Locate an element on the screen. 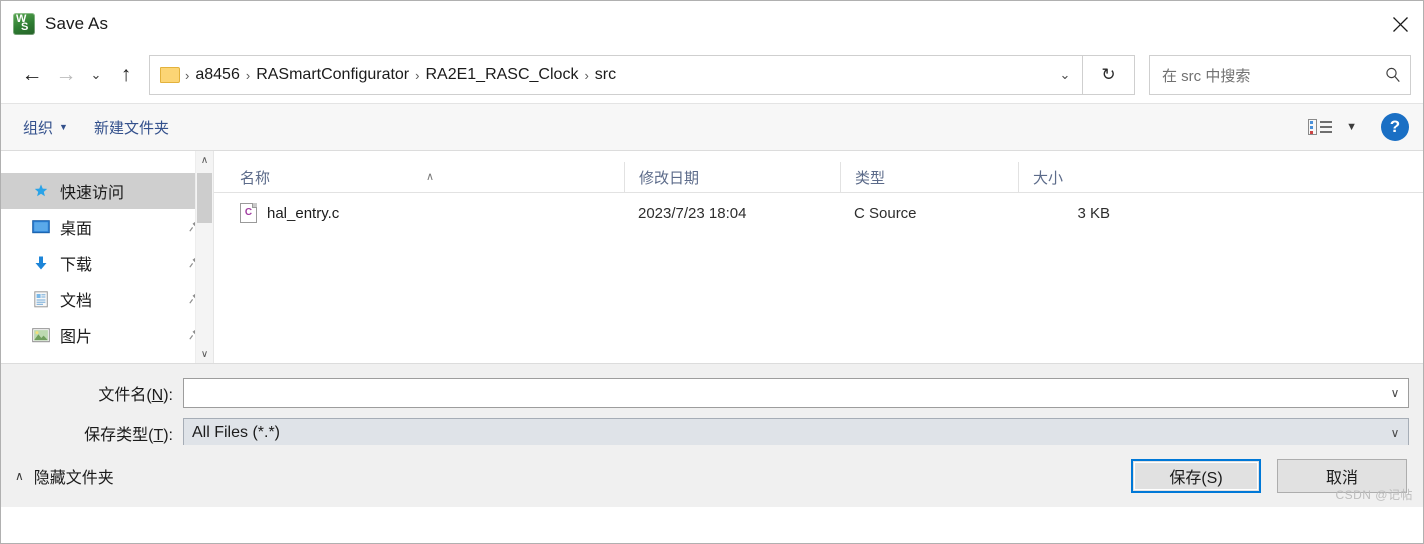  sidebar-item-quick-access: 快速访问 is located at coordinates (107, 191).